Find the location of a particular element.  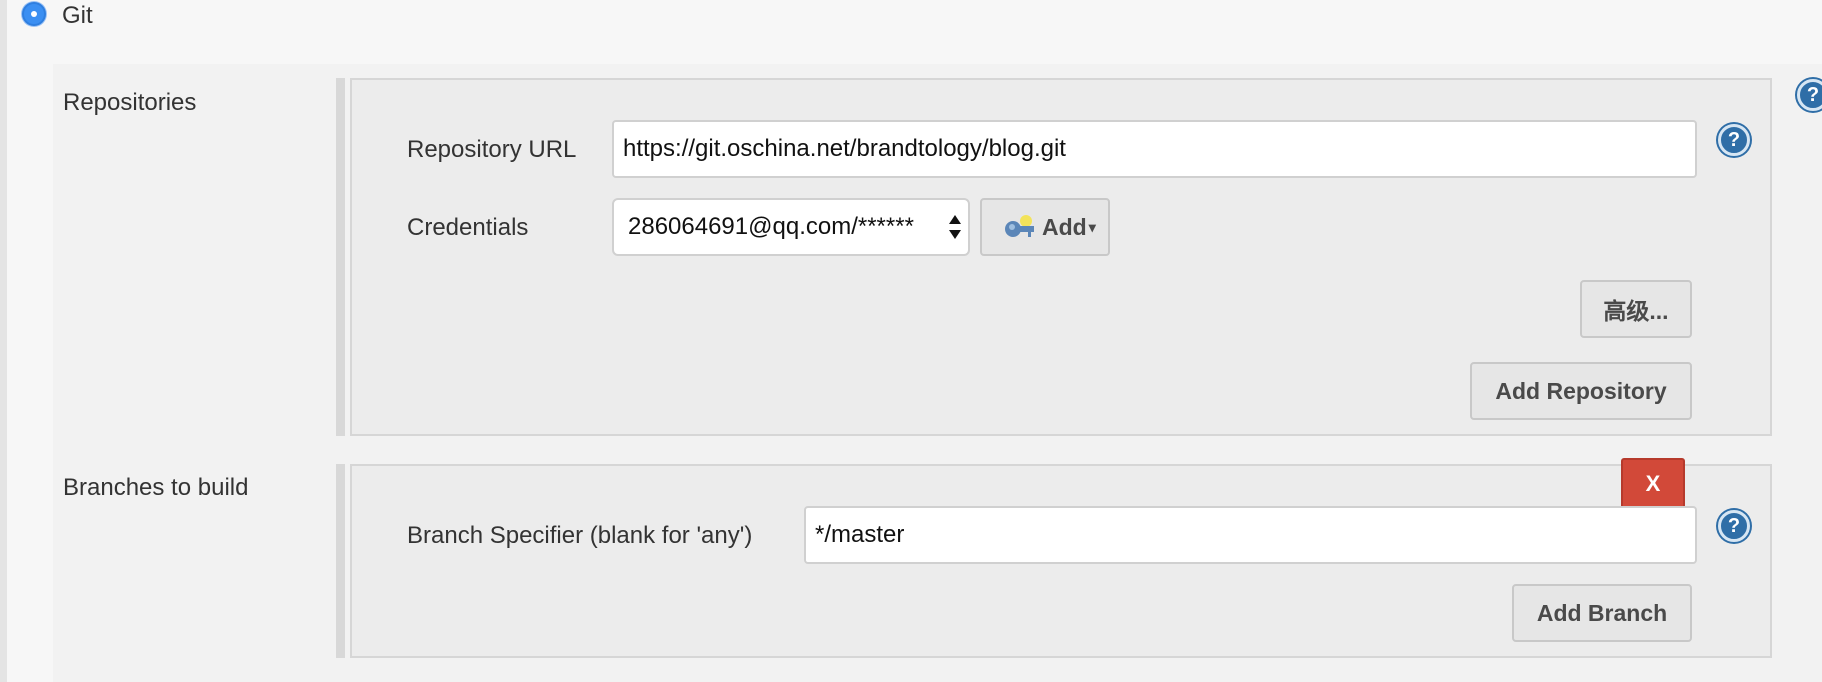

git-option-label: Git is located at coordinates (77, 16).